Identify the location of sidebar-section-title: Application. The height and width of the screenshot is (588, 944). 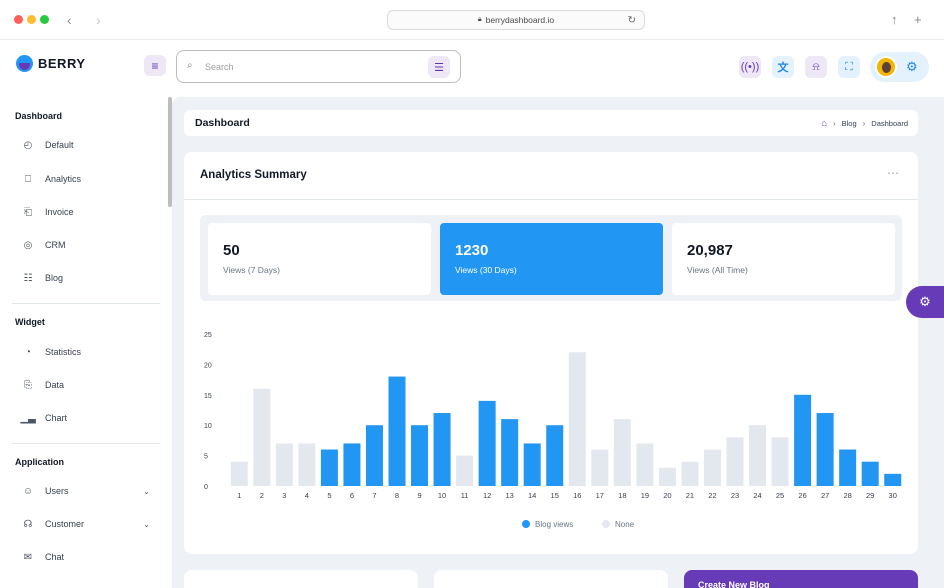
(39, 462).